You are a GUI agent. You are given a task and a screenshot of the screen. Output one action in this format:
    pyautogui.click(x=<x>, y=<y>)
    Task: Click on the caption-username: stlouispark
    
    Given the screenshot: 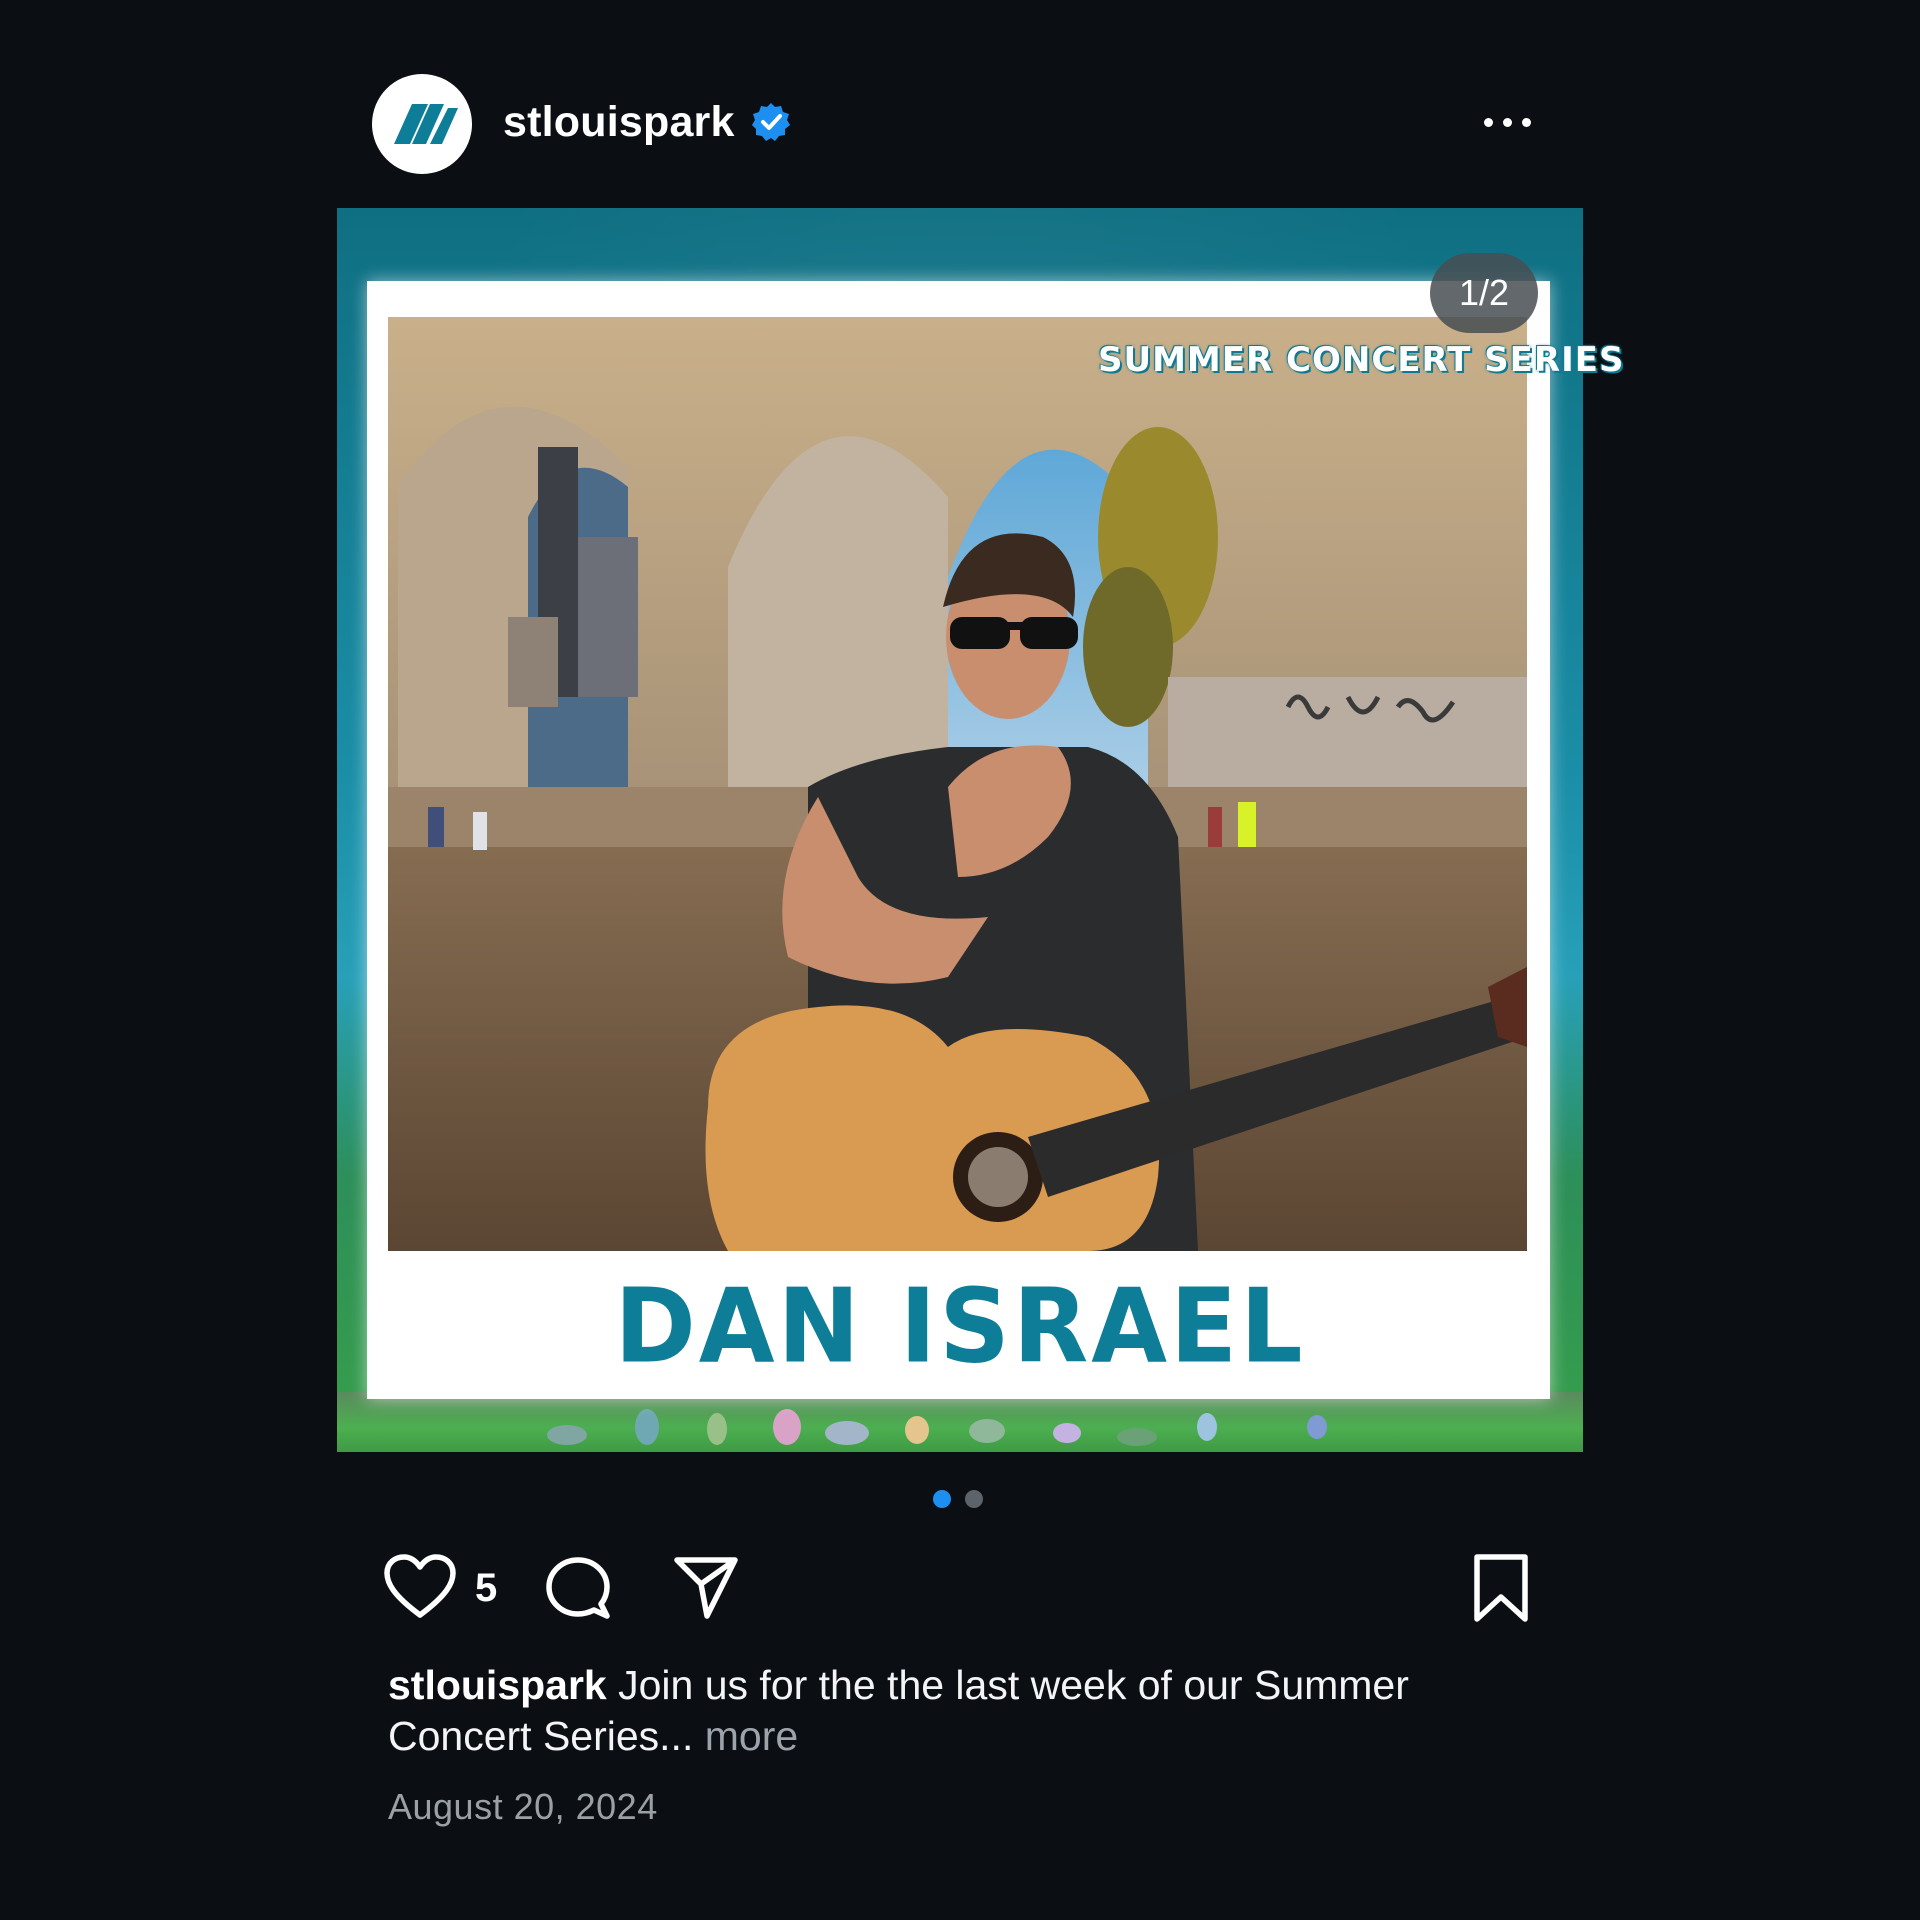 What is the action you would take?
    pyautogui.click(x=497, y=1685)
    